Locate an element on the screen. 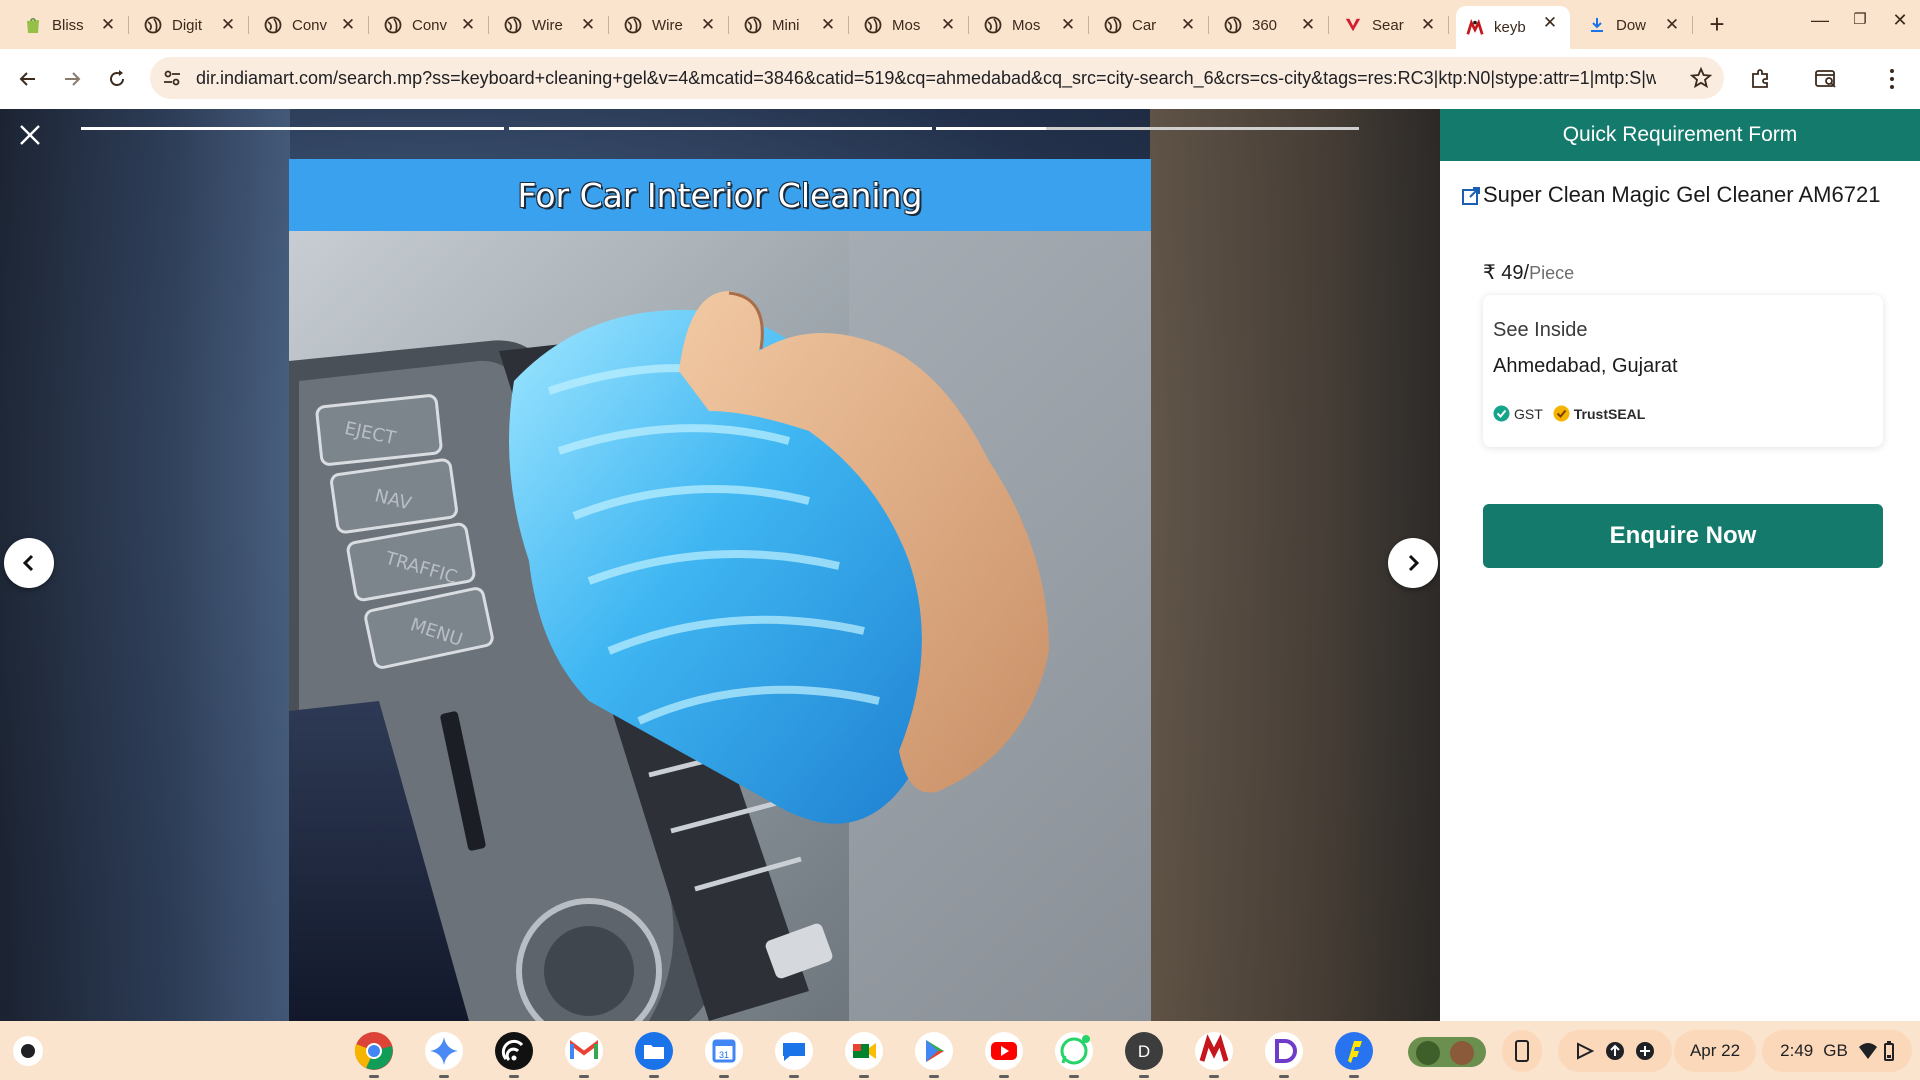 The height and width of the screenshot is (1080, 1920). extensions-icon is located at coordinates (1760, 79).